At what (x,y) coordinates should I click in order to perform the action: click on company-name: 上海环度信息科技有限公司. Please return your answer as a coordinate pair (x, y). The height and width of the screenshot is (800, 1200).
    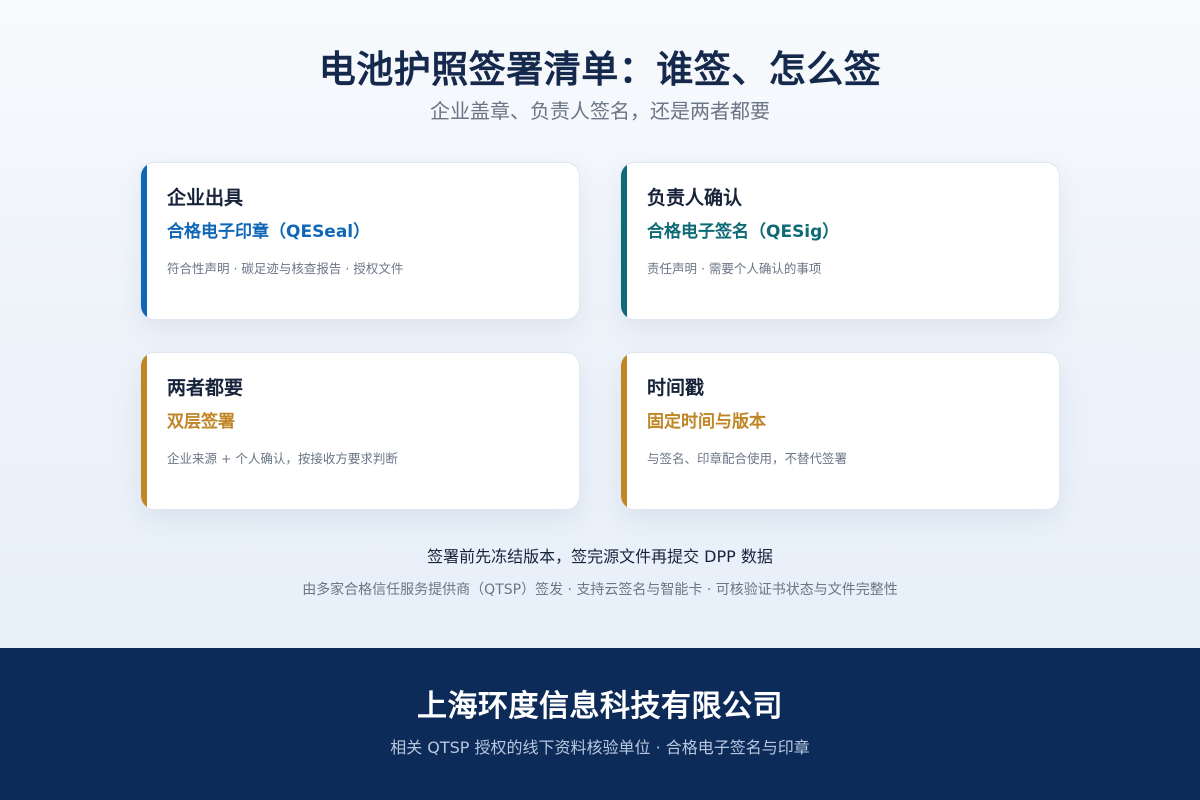
    Looking at the image, I should click on (600, 706).